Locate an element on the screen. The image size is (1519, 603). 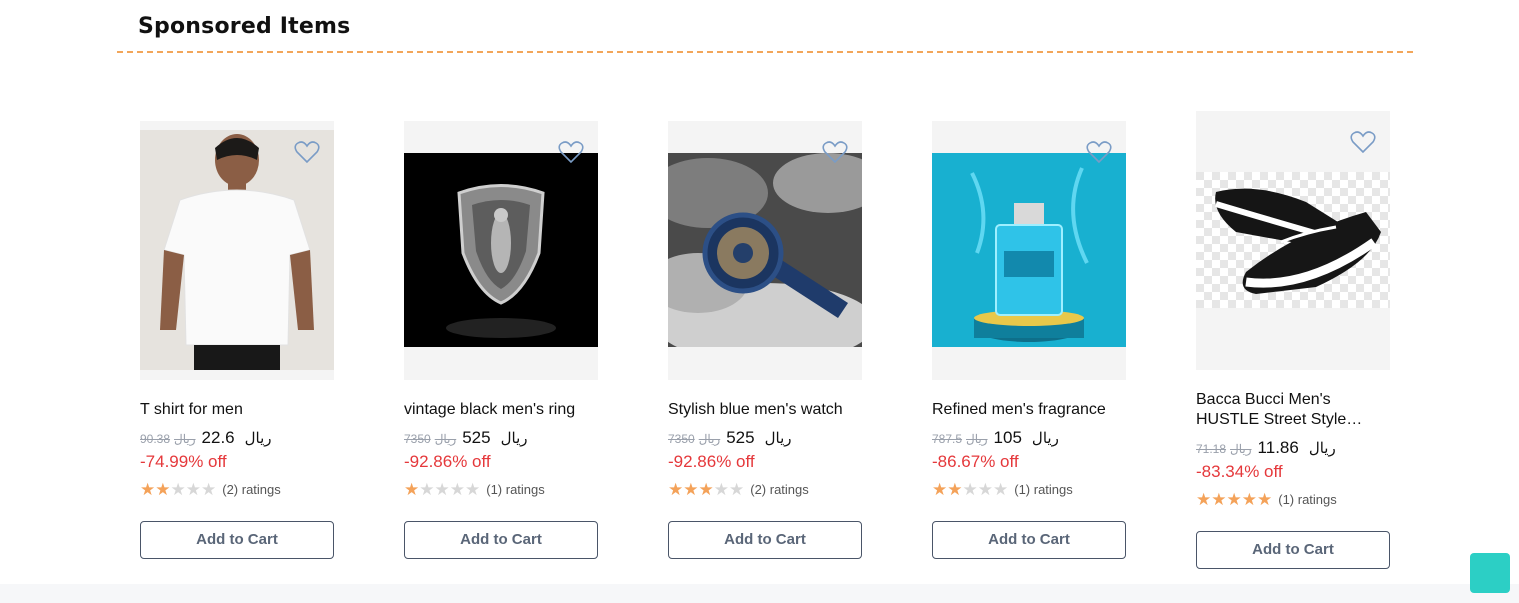
product-name: Stylish blue men's watch is located at coordinates (765, 410).